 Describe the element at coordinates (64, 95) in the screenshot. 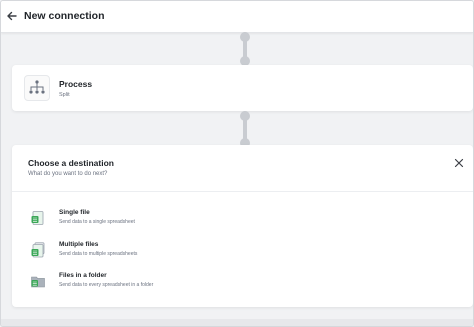

I see `process-subtitle: Split` at that location.